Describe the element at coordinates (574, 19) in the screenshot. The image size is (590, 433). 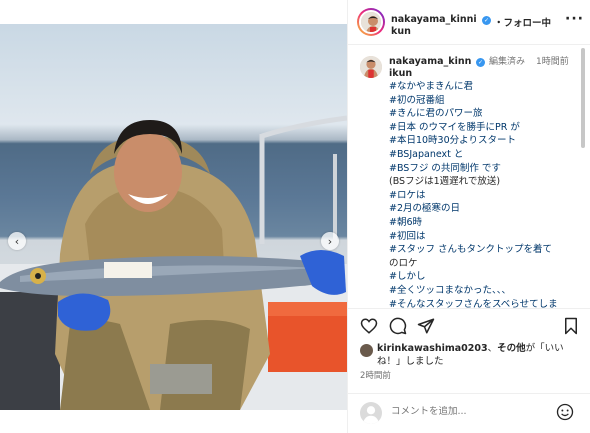
I see `more-options-icon: ···` at that location.